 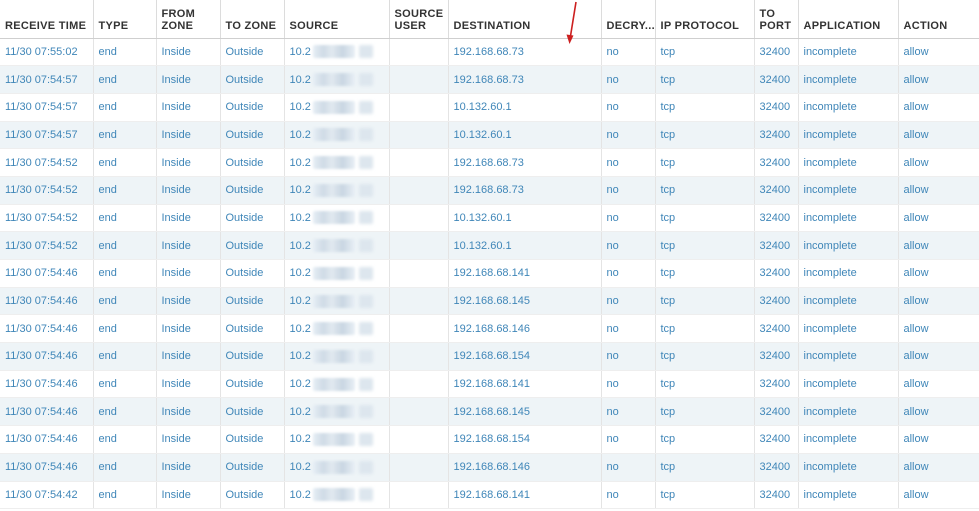 I want to click on column-header-ip-protocol: IP PROTOCOL, so click(x=705, y=19).